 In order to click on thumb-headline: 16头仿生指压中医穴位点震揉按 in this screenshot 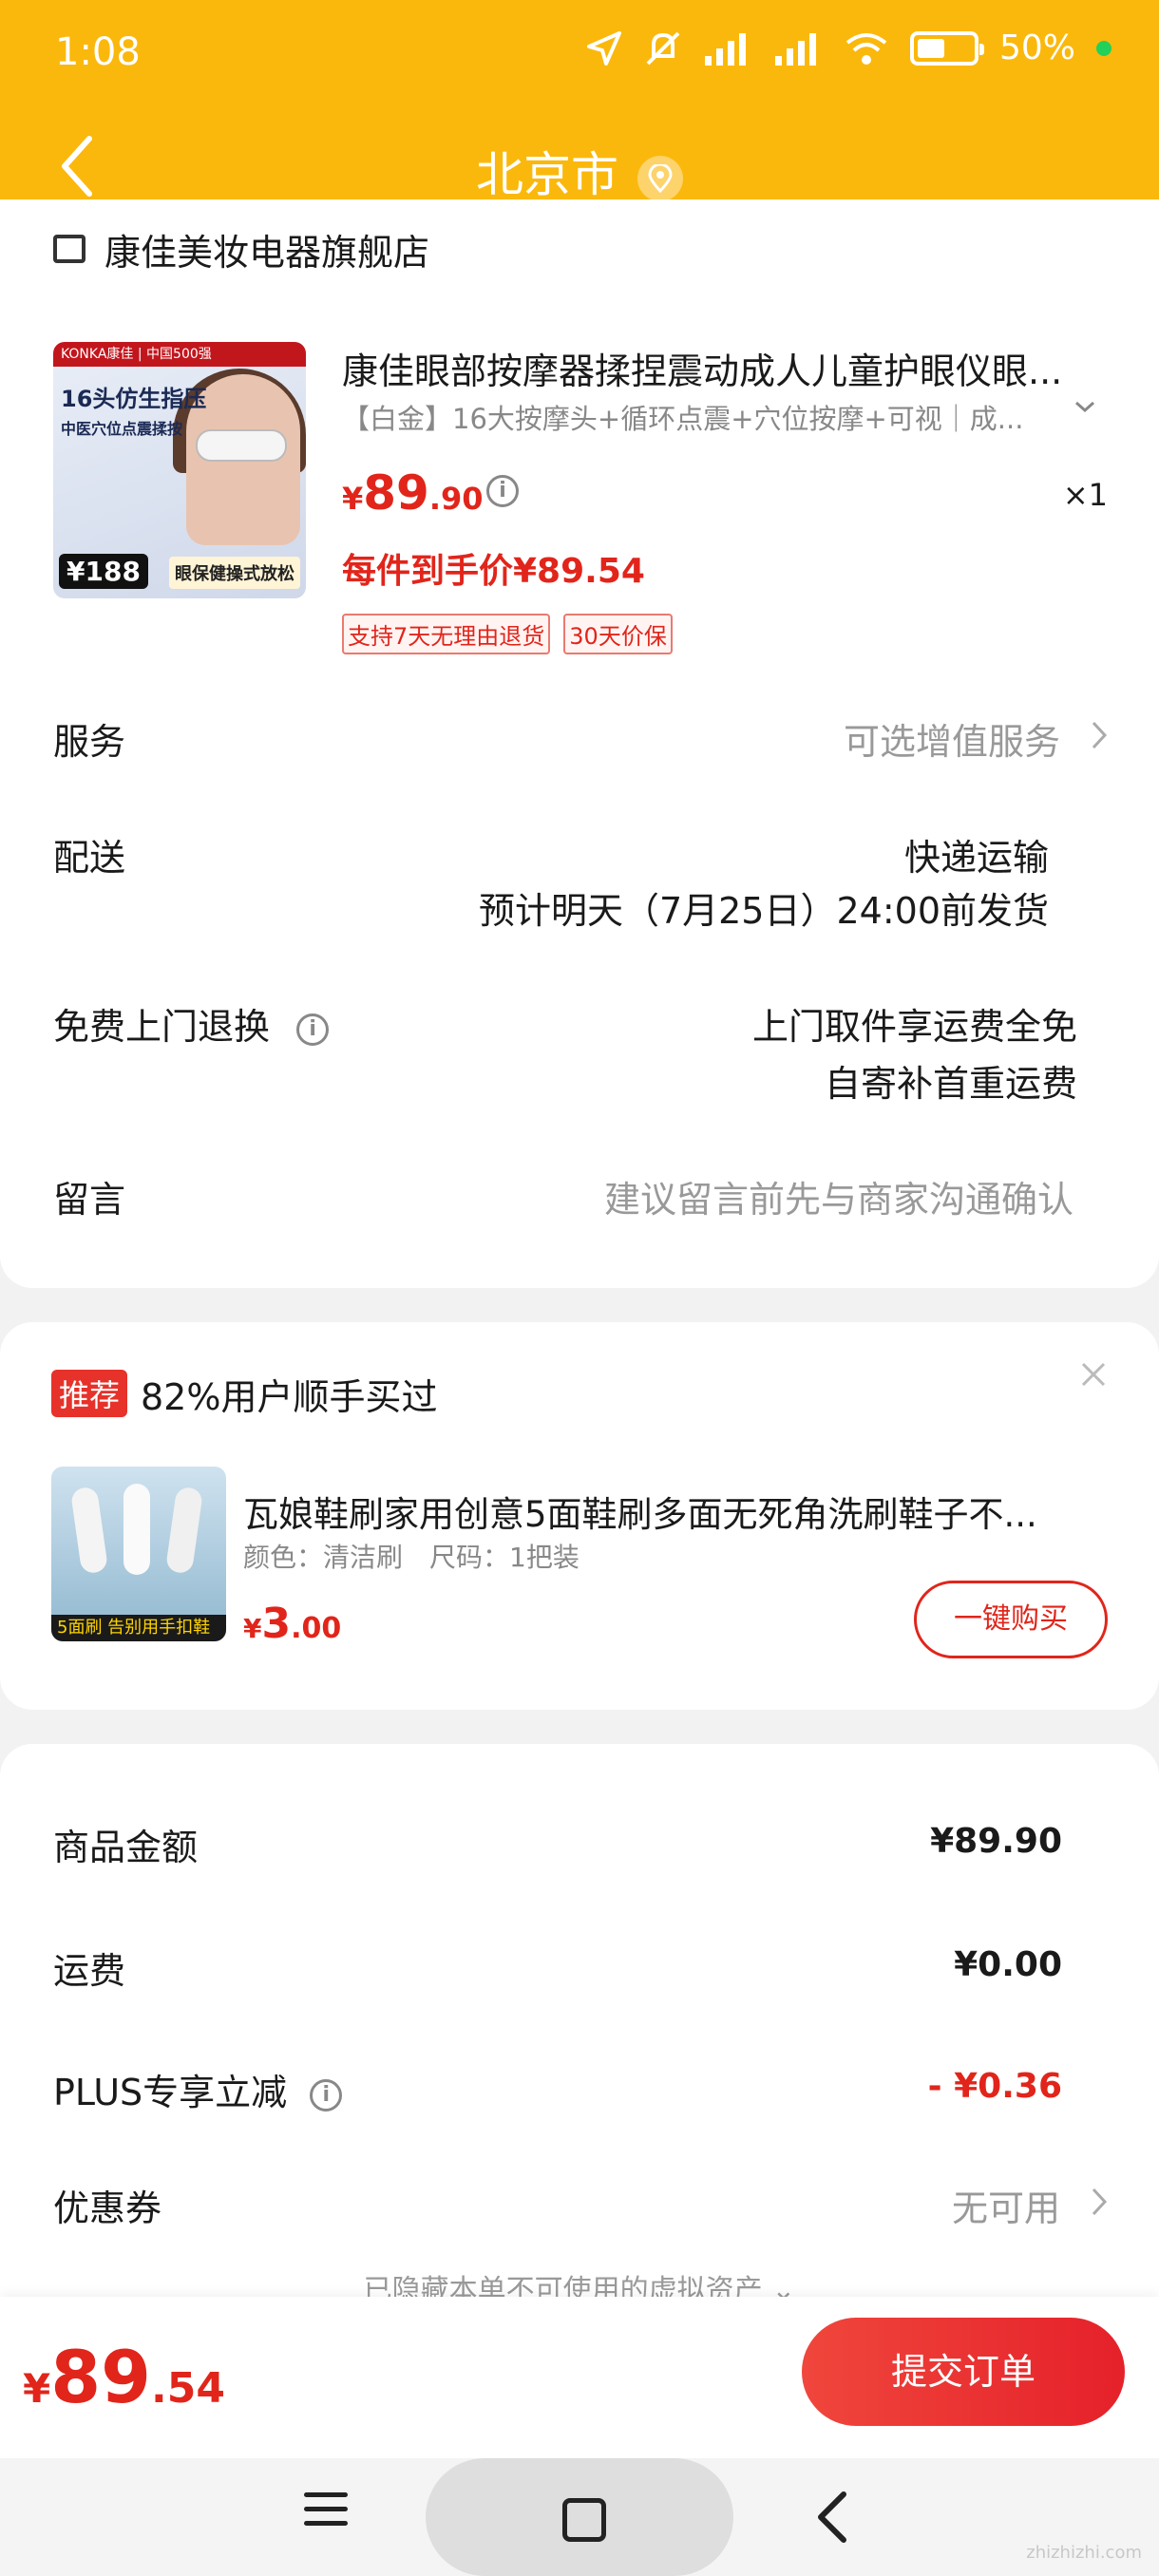, I will do `click(133, 410)`.